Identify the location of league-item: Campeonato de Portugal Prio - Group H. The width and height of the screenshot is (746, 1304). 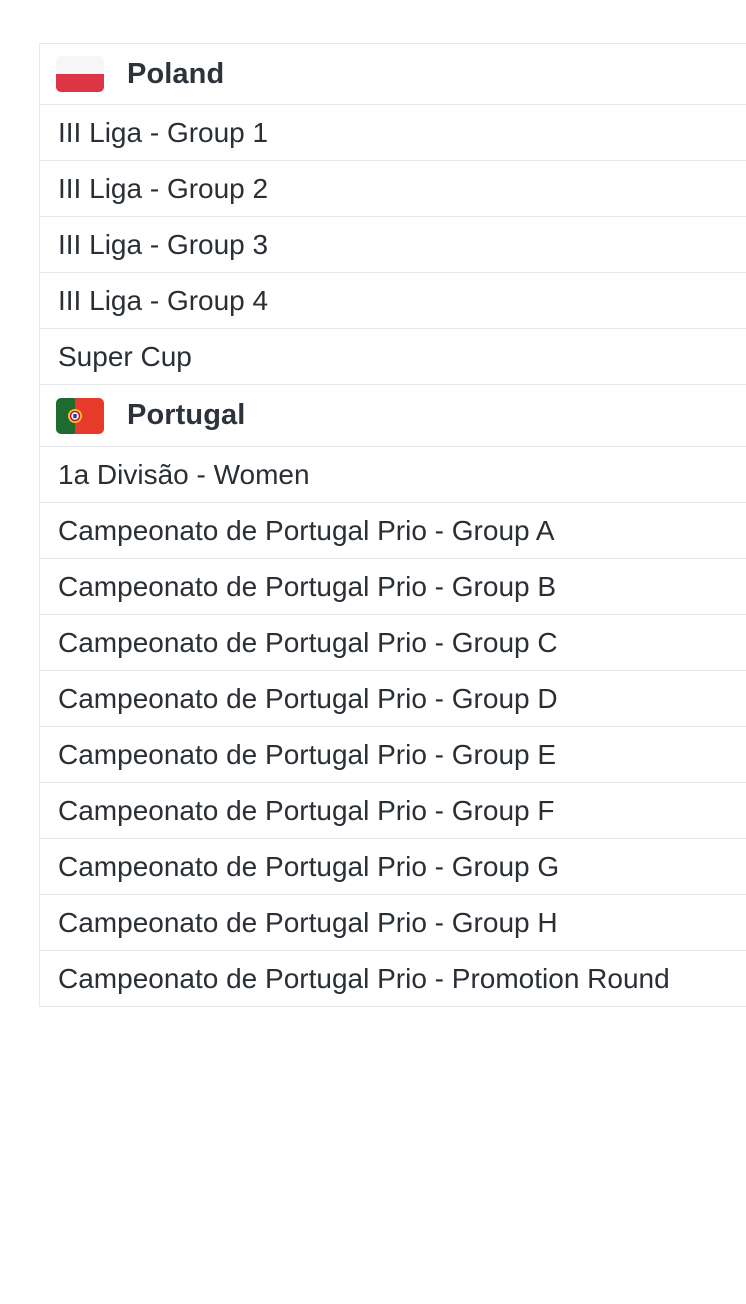
(392, 923).